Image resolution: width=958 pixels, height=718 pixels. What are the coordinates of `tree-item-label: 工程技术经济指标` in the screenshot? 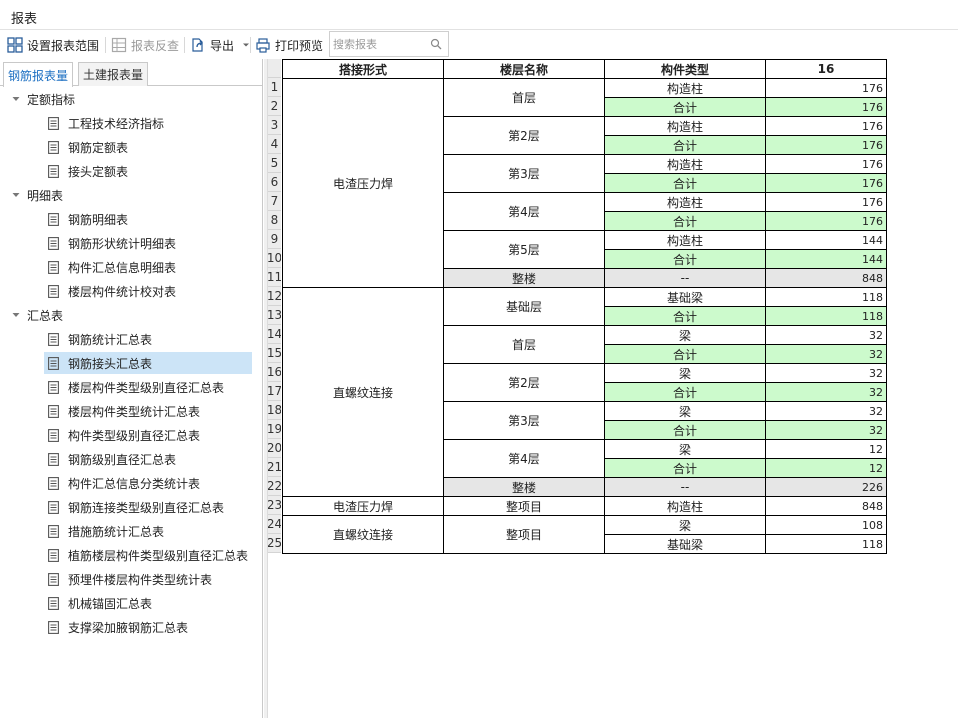 It's located at (116, 123).